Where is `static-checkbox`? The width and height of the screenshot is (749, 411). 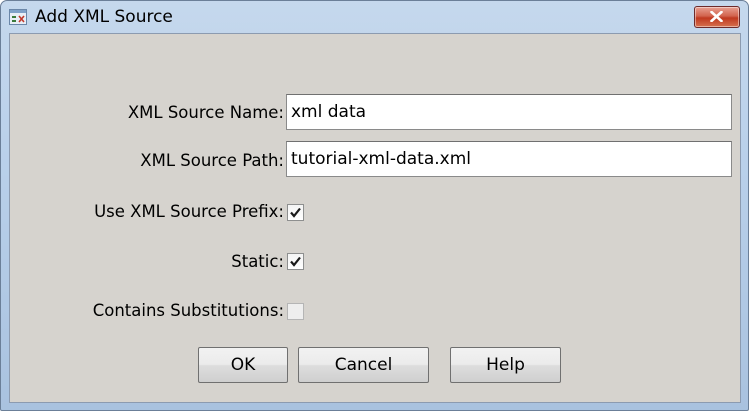
static-checkbox is located at coordinates (295, 261).